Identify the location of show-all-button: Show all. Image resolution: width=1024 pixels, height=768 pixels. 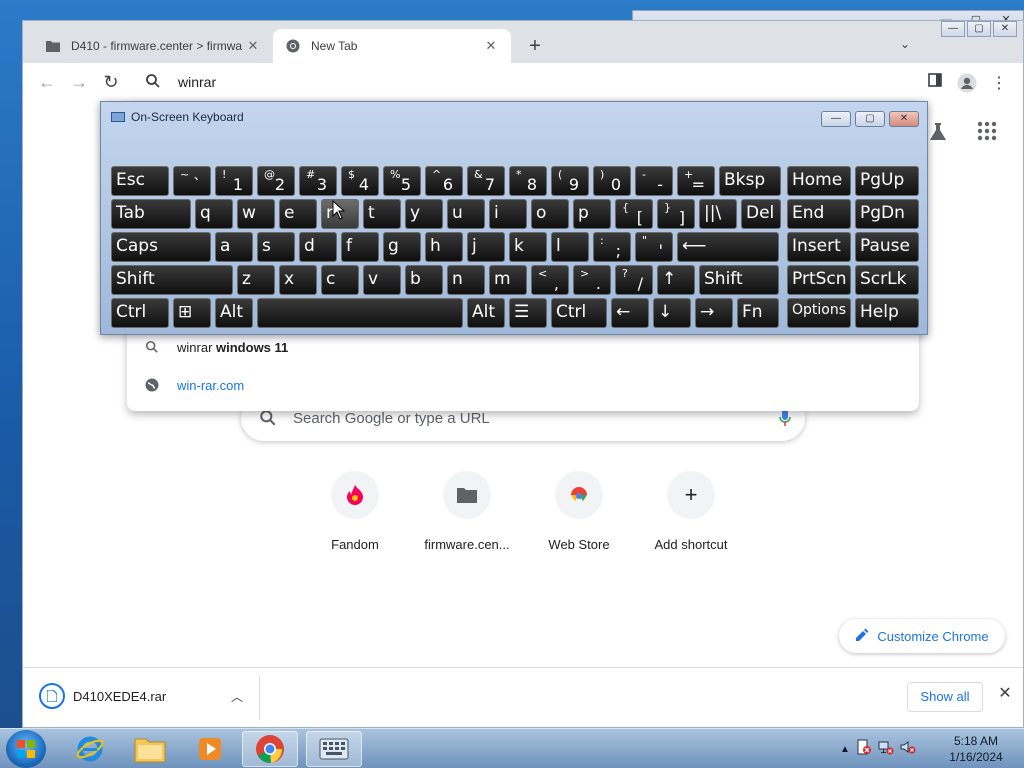
(945, 697).